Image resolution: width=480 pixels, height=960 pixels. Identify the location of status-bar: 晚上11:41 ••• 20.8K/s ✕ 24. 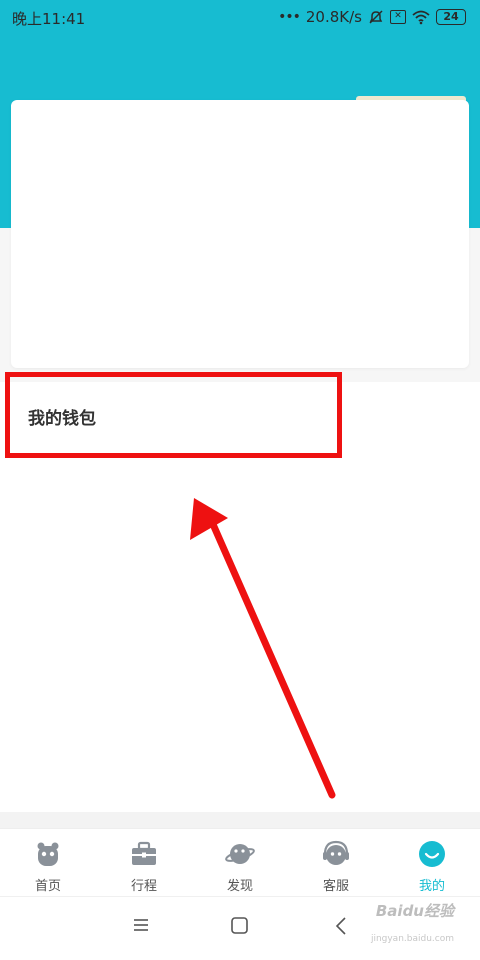
(240, 18).